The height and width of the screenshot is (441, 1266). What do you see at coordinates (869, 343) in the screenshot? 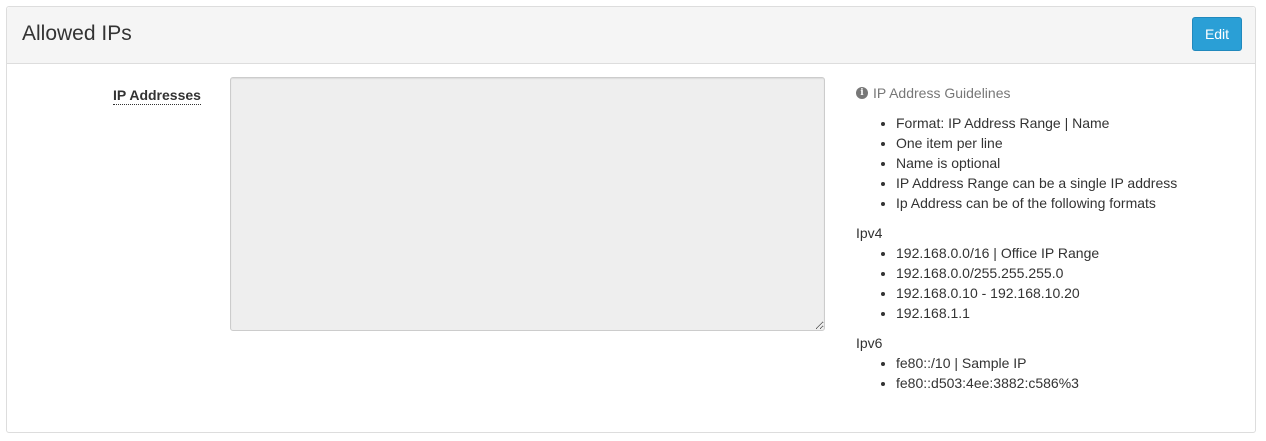
I see `ipv6-label: Ipv6` at bounding box center [869, 343].